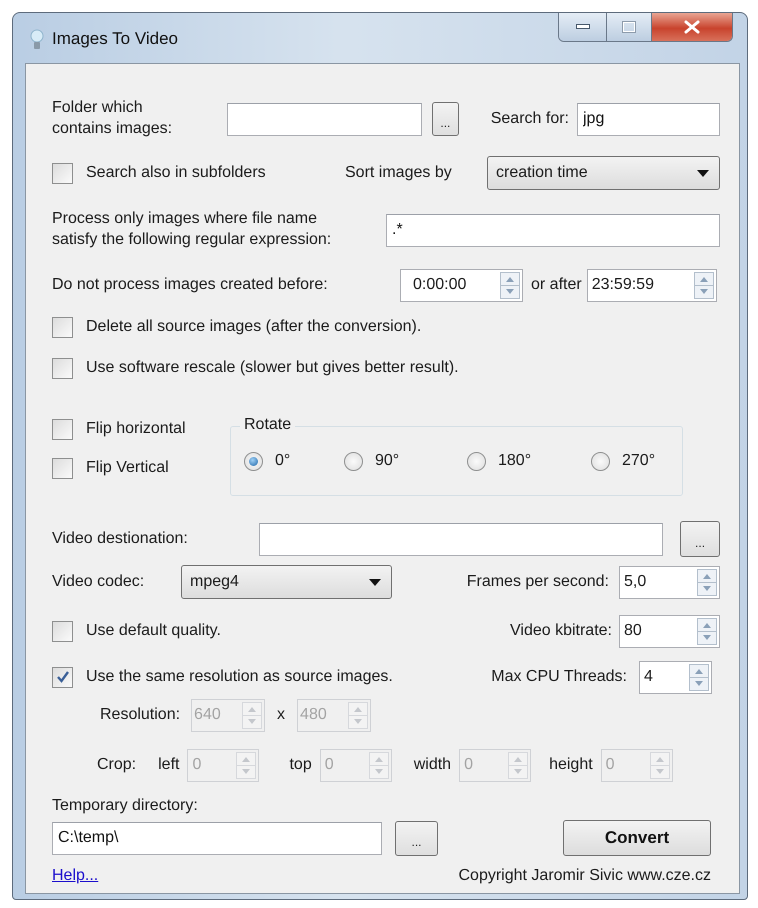  I want to click on regex-field: .*, so click(553, 230).